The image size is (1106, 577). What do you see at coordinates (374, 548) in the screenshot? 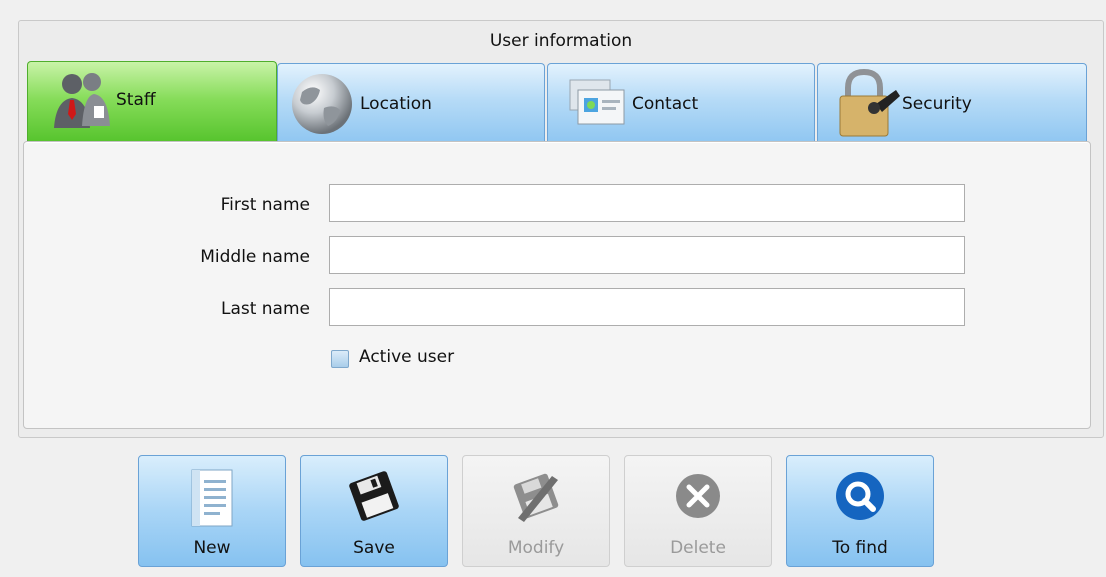
I see `save-button-label: Save` at bounding box center [374, 548].